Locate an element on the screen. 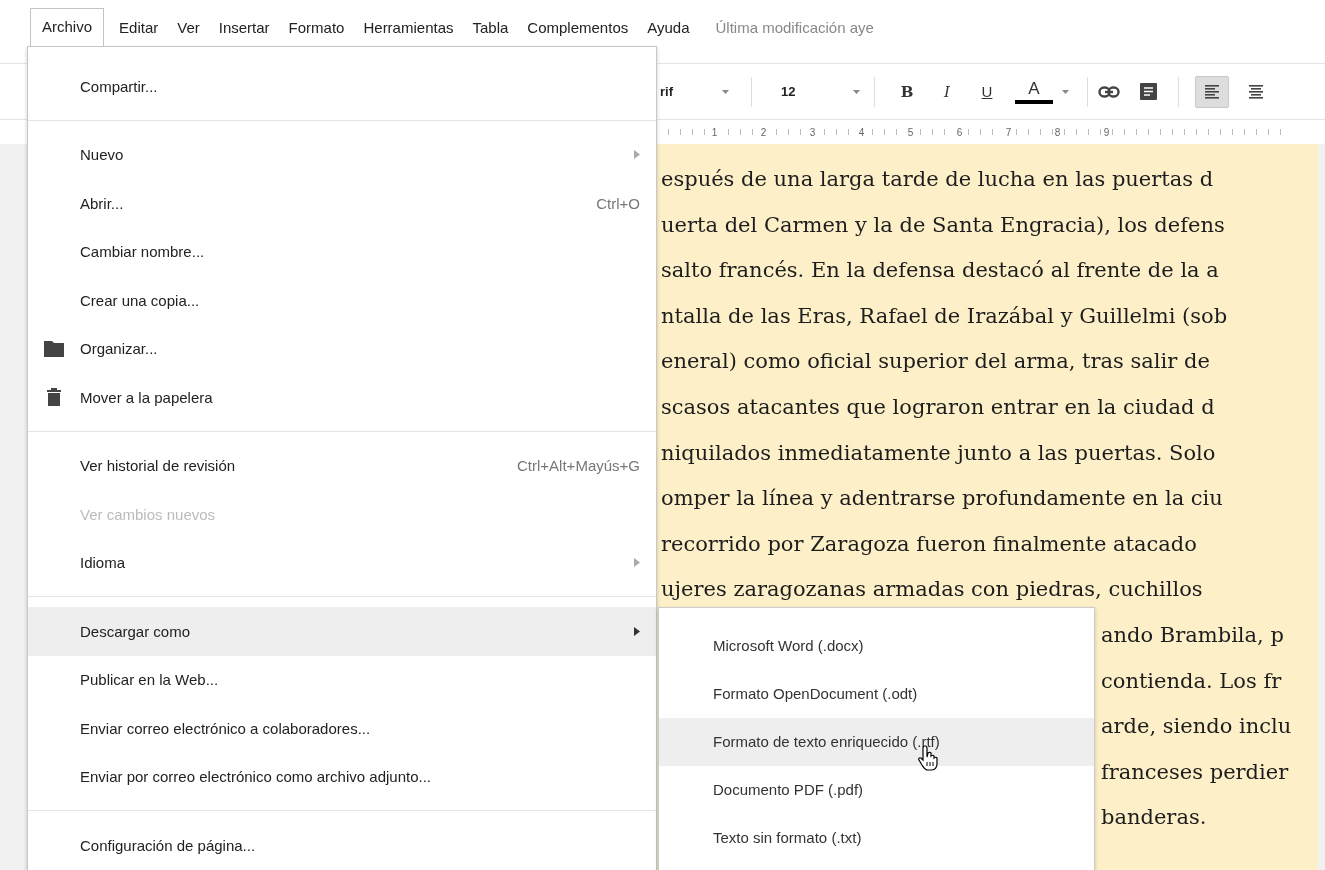 The height and width of the screenshot is (870, 1325). submenu-item: Texto sin formato (.txt) is located at coordinates (876, 838).